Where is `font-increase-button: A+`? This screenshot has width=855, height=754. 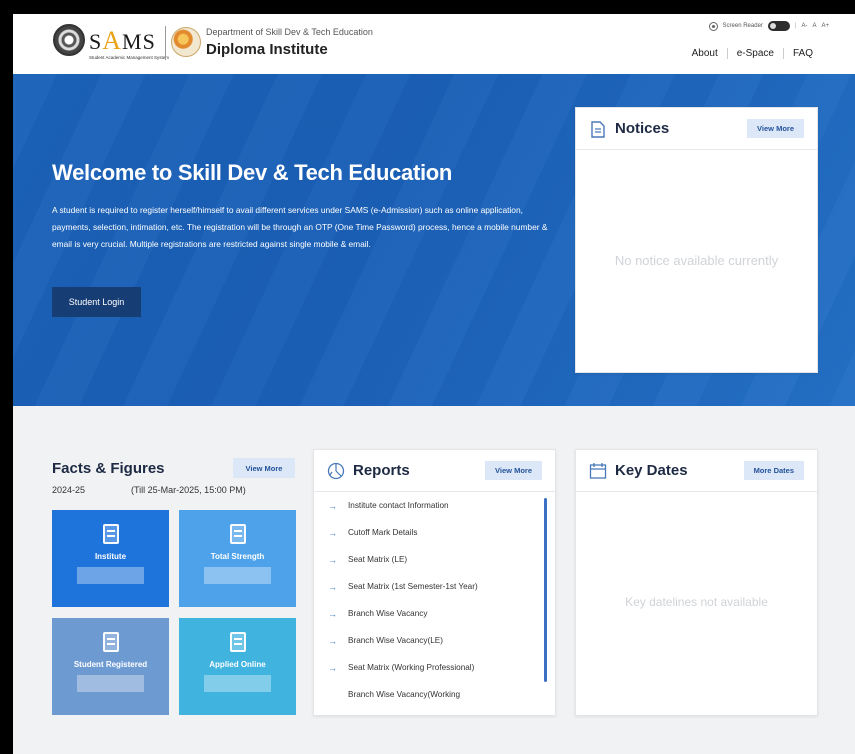
font-increase-button: A+ is located at coordinates (825, 26).